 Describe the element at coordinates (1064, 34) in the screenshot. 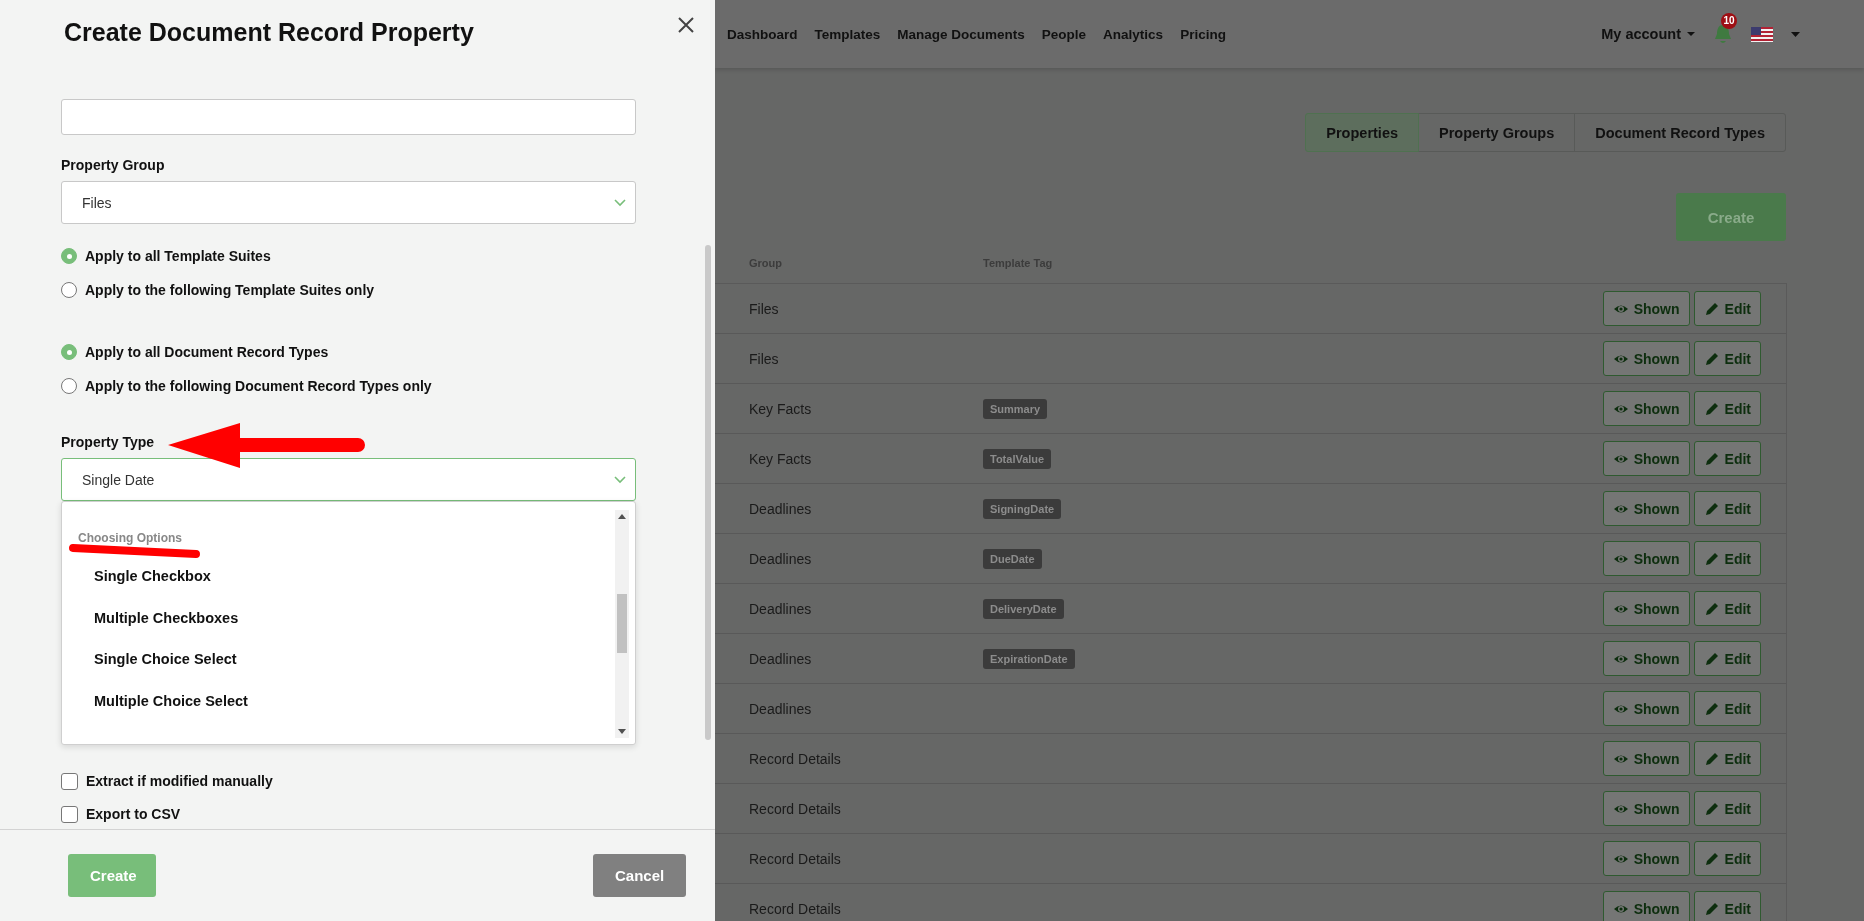

I see `nav-link: People` at that location.